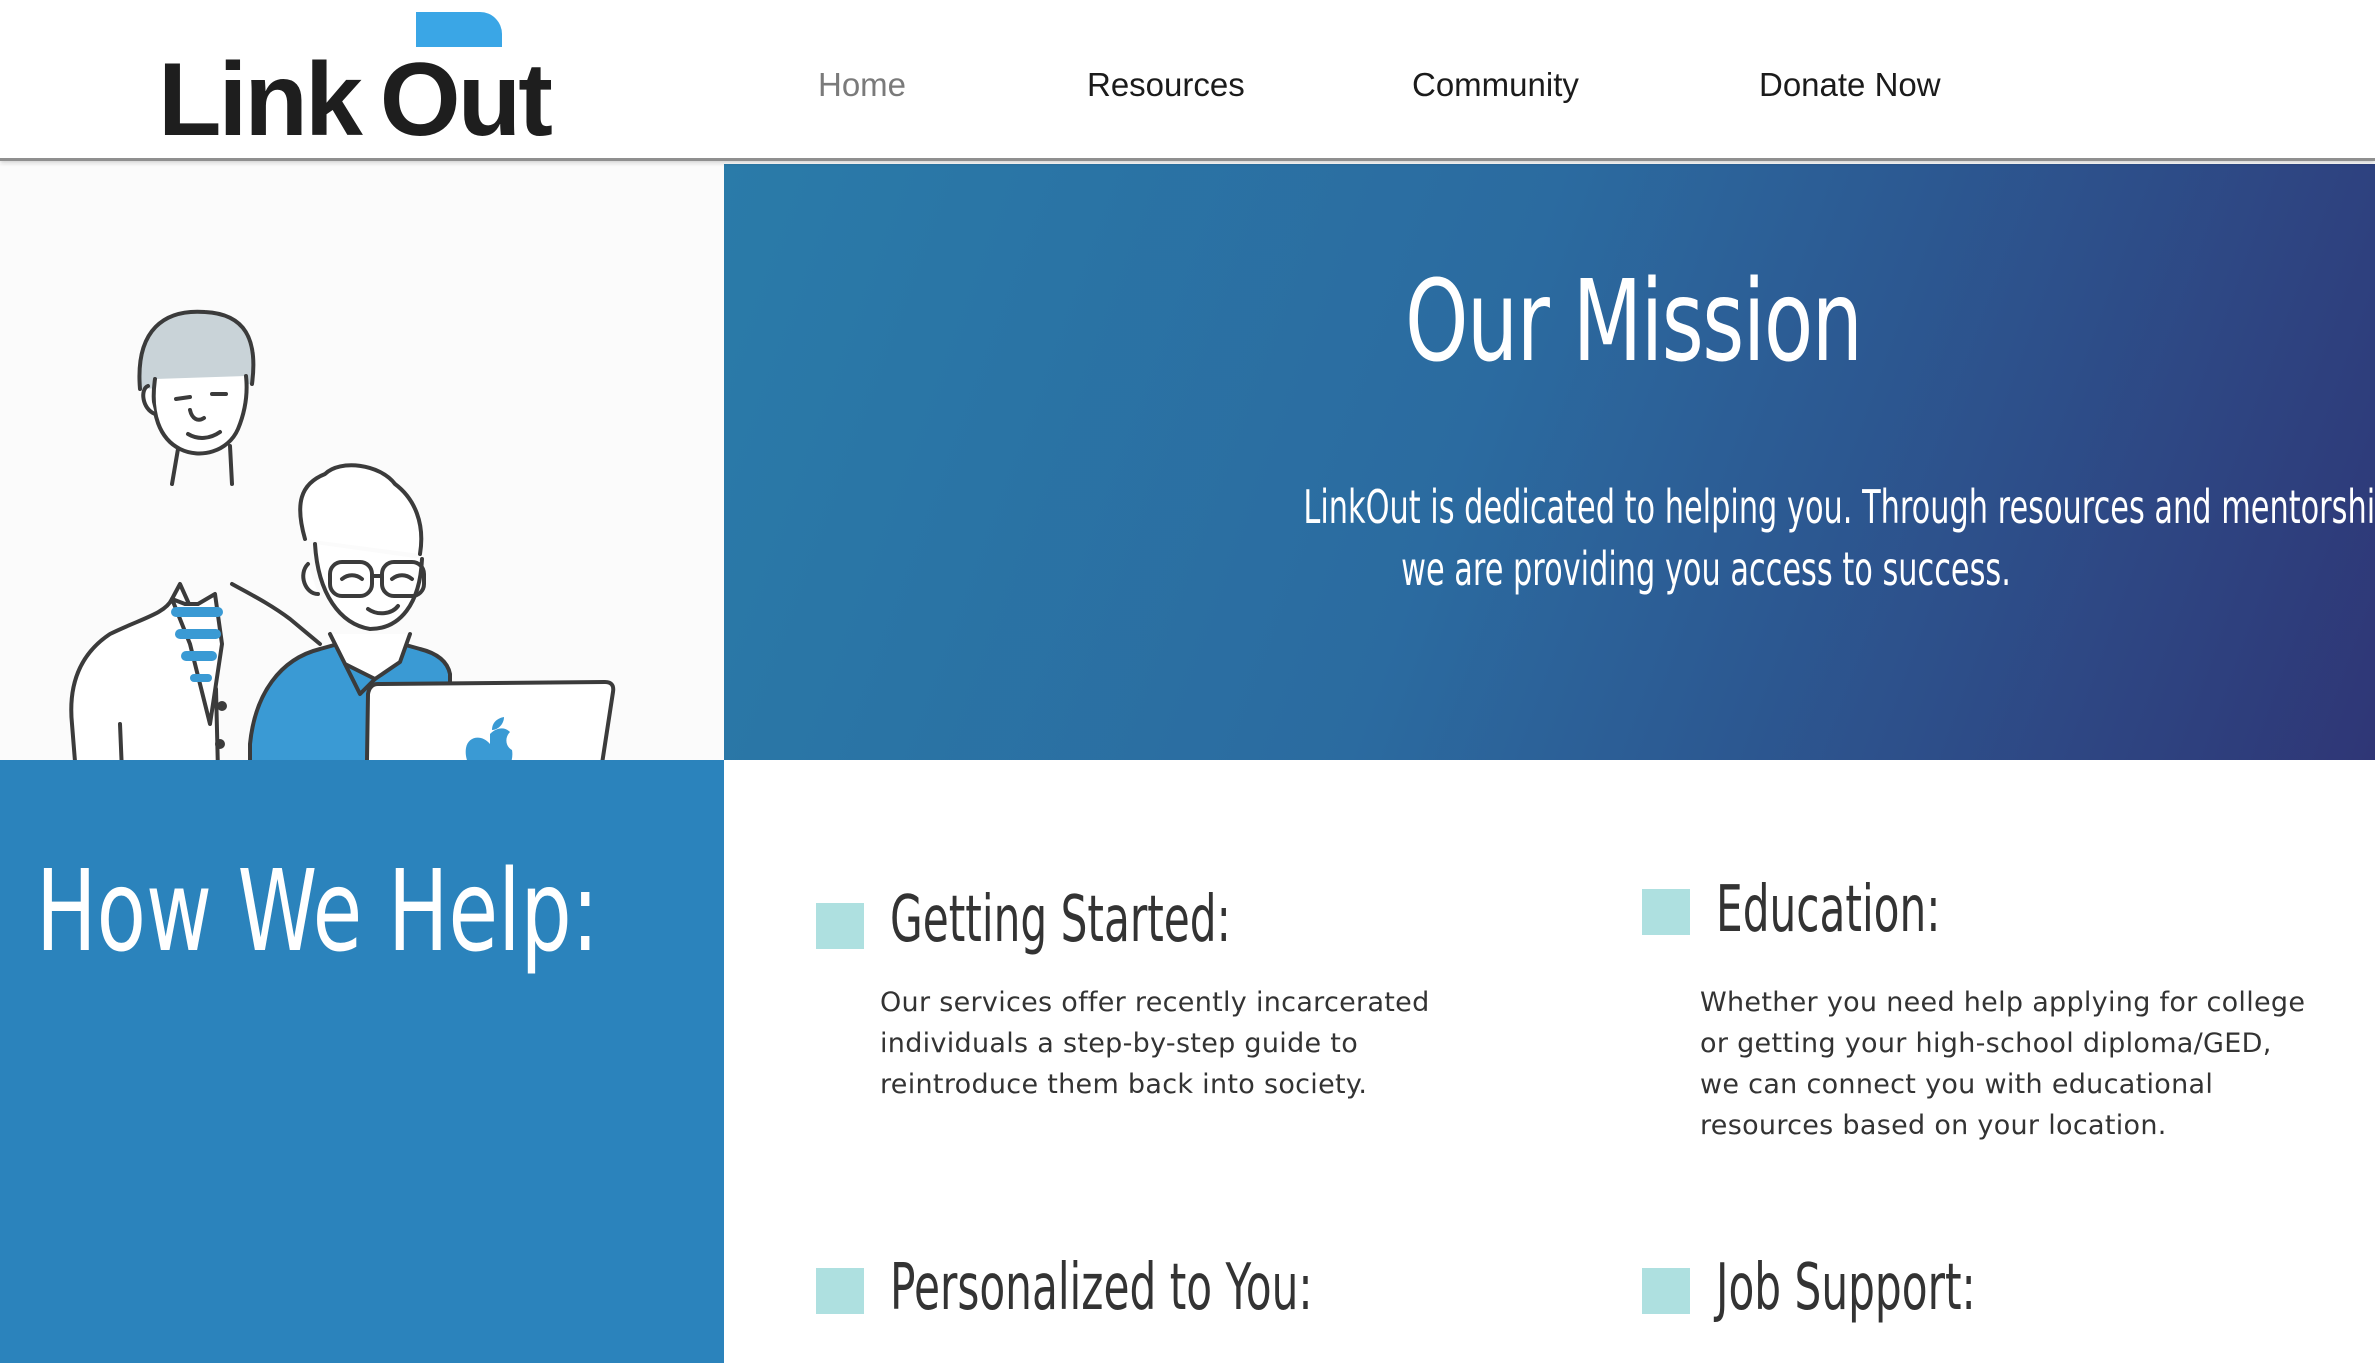 The height and width of the screenshot is (1363, 2375). Describe the element at coordinates (317, 912) in the screenshot. I see `how-we-help-title: How We Help:` at that location.